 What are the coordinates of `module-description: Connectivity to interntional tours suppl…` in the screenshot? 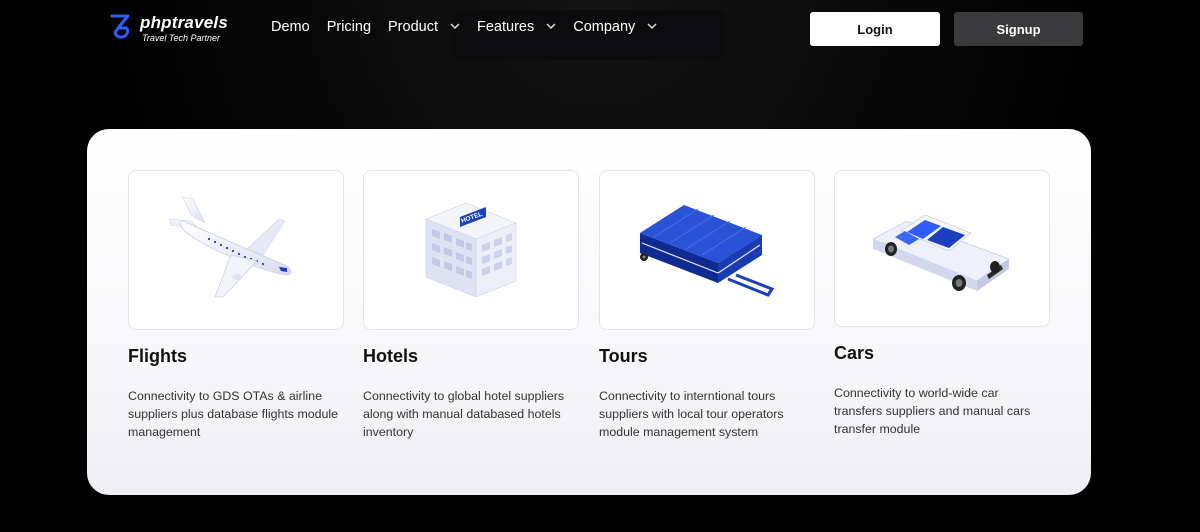 It's located at (691, 414).